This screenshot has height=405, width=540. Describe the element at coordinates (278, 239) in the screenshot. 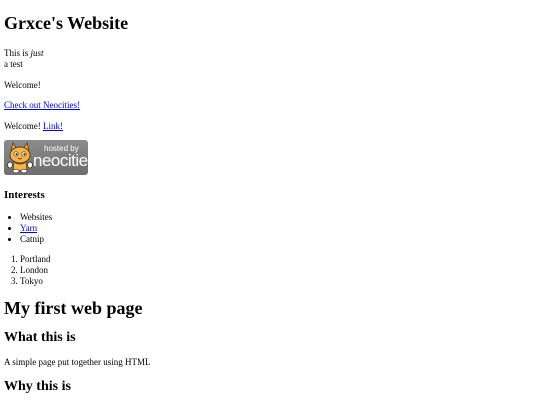

I see `interest-item: Catnip` at that location.